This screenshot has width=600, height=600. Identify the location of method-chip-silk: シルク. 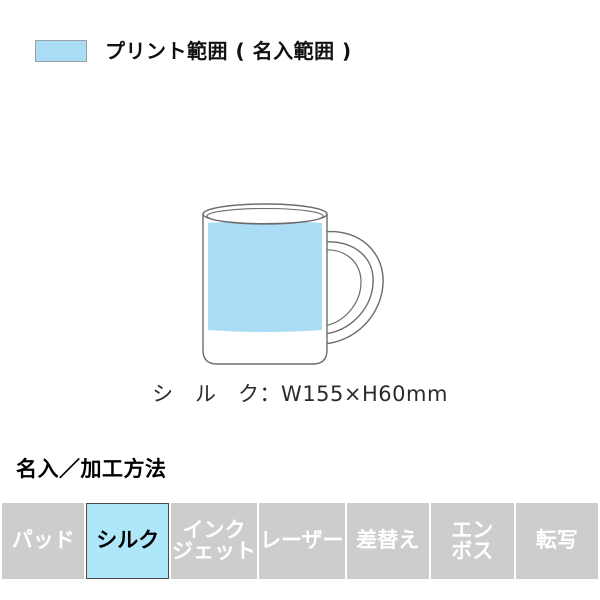
(127, 541).